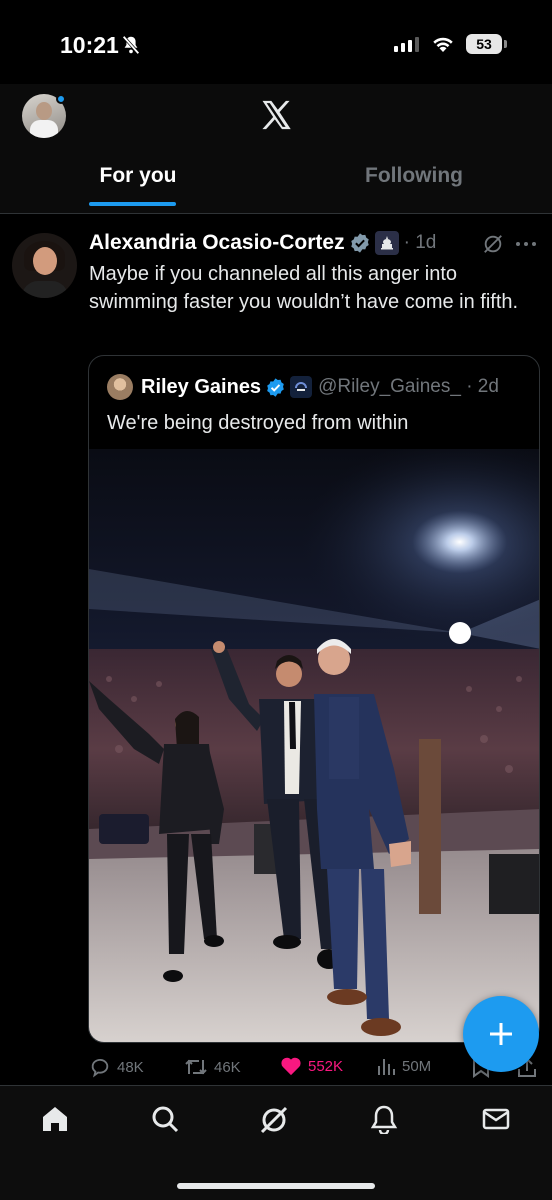 This screenshot has width=552, height=1200. What do you see at coordinates (120, 387) in the screenshot?
I see `quoted-author-avatar` at bounding box center [120, 387].